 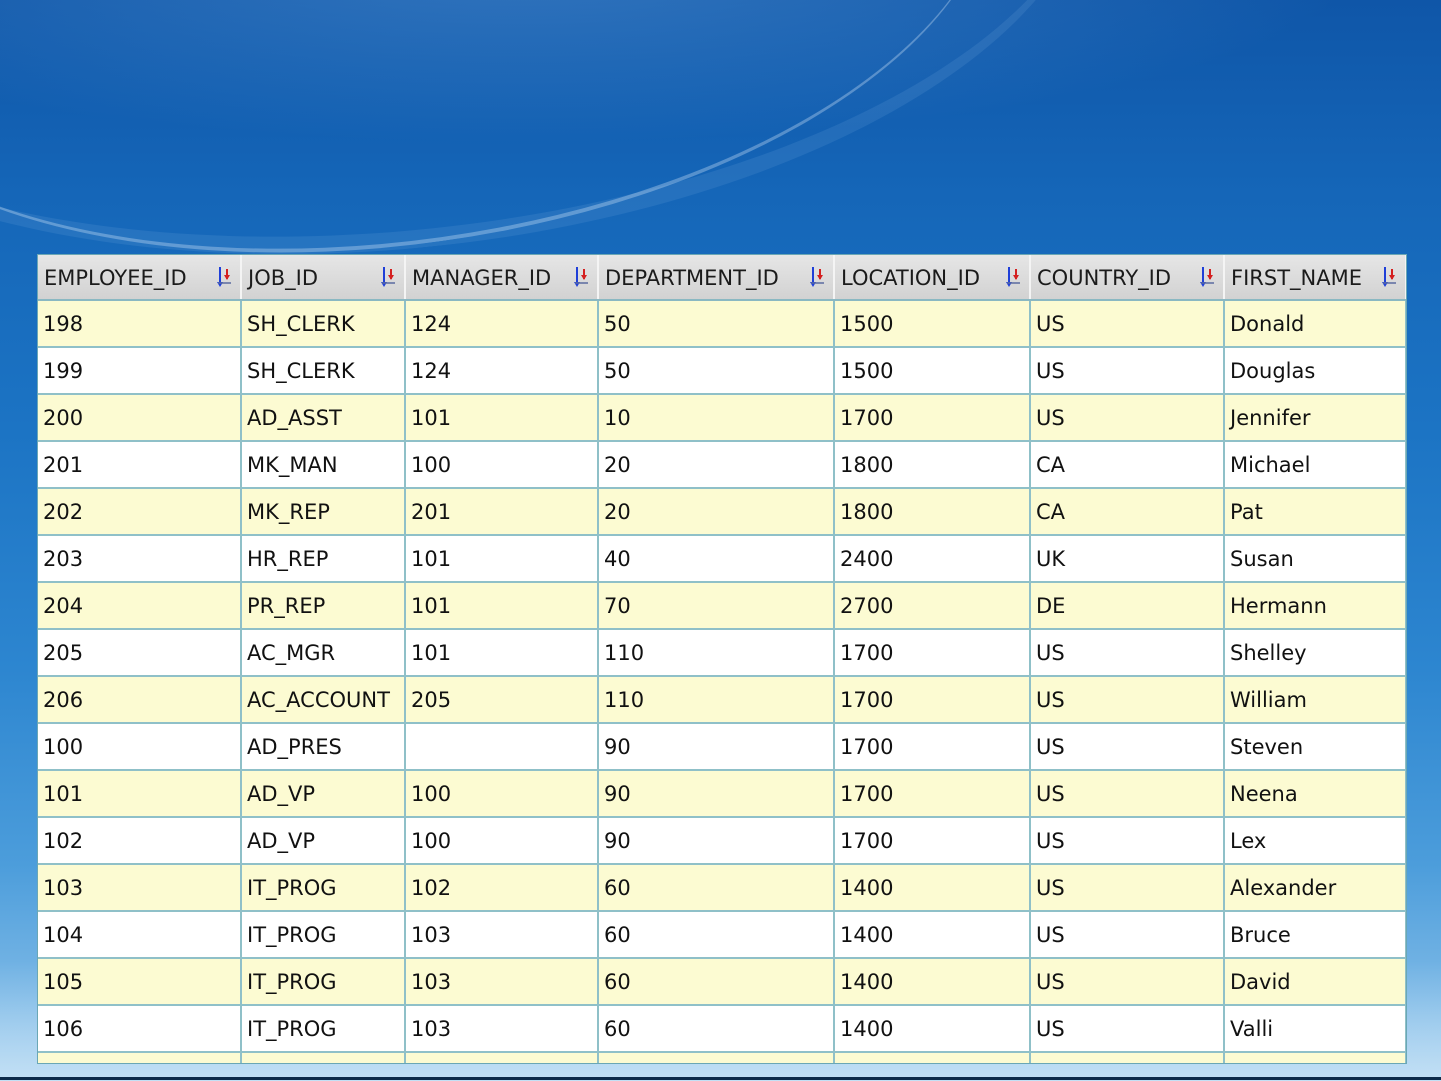 I want to click on column-header-job-id: JOB_ID, so click(x=323, y=278).